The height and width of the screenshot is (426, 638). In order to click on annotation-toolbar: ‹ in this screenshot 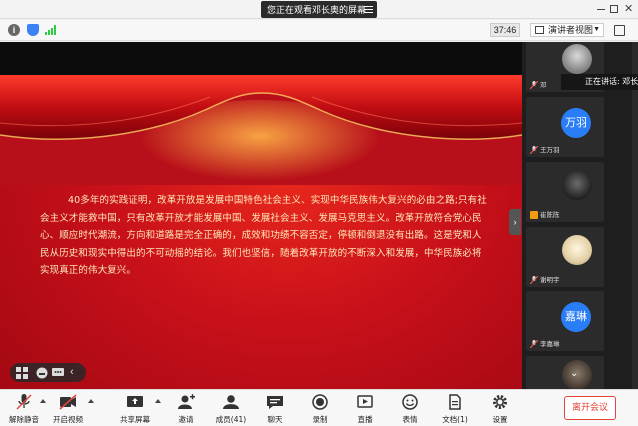, I will do `click(48, 372)`.